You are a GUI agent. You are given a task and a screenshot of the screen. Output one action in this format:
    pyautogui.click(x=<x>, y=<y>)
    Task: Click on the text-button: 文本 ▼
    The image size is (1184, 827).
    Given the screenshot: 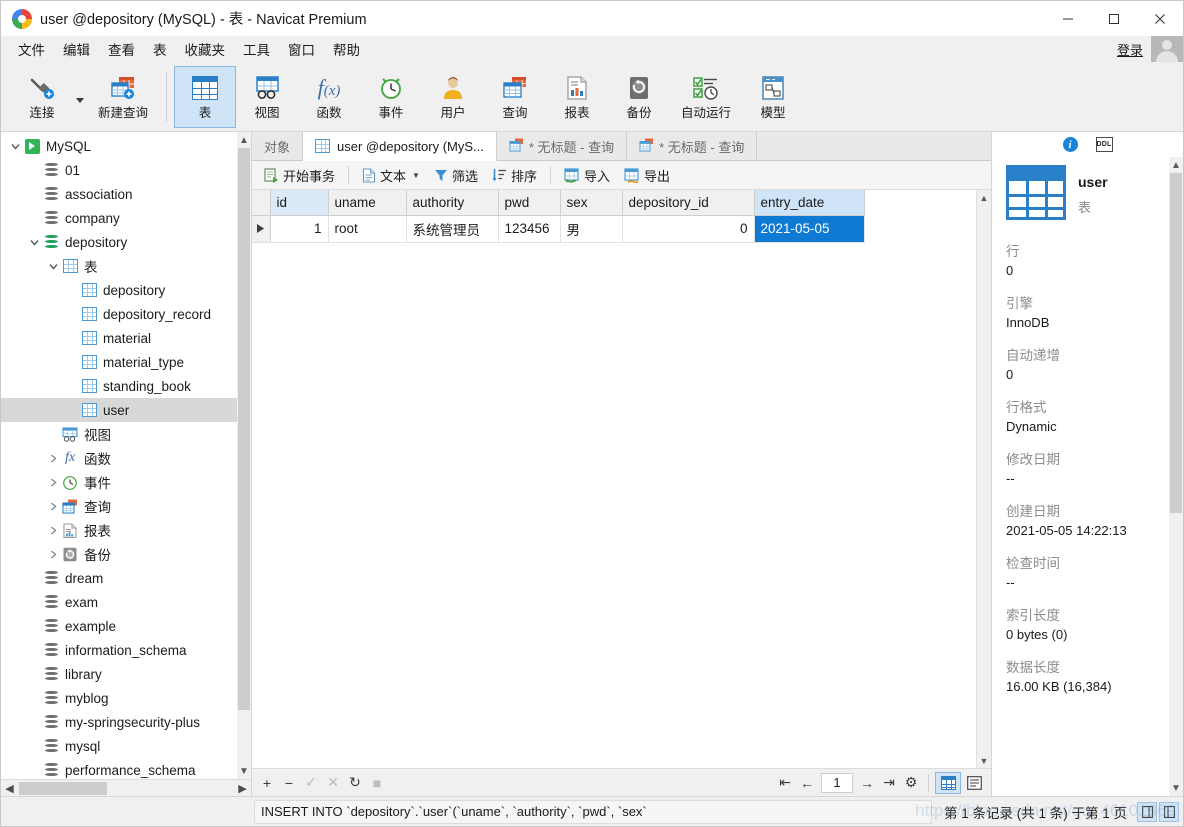 What is the action you would take?
    pyautogui.click(x=391, y=175)
    